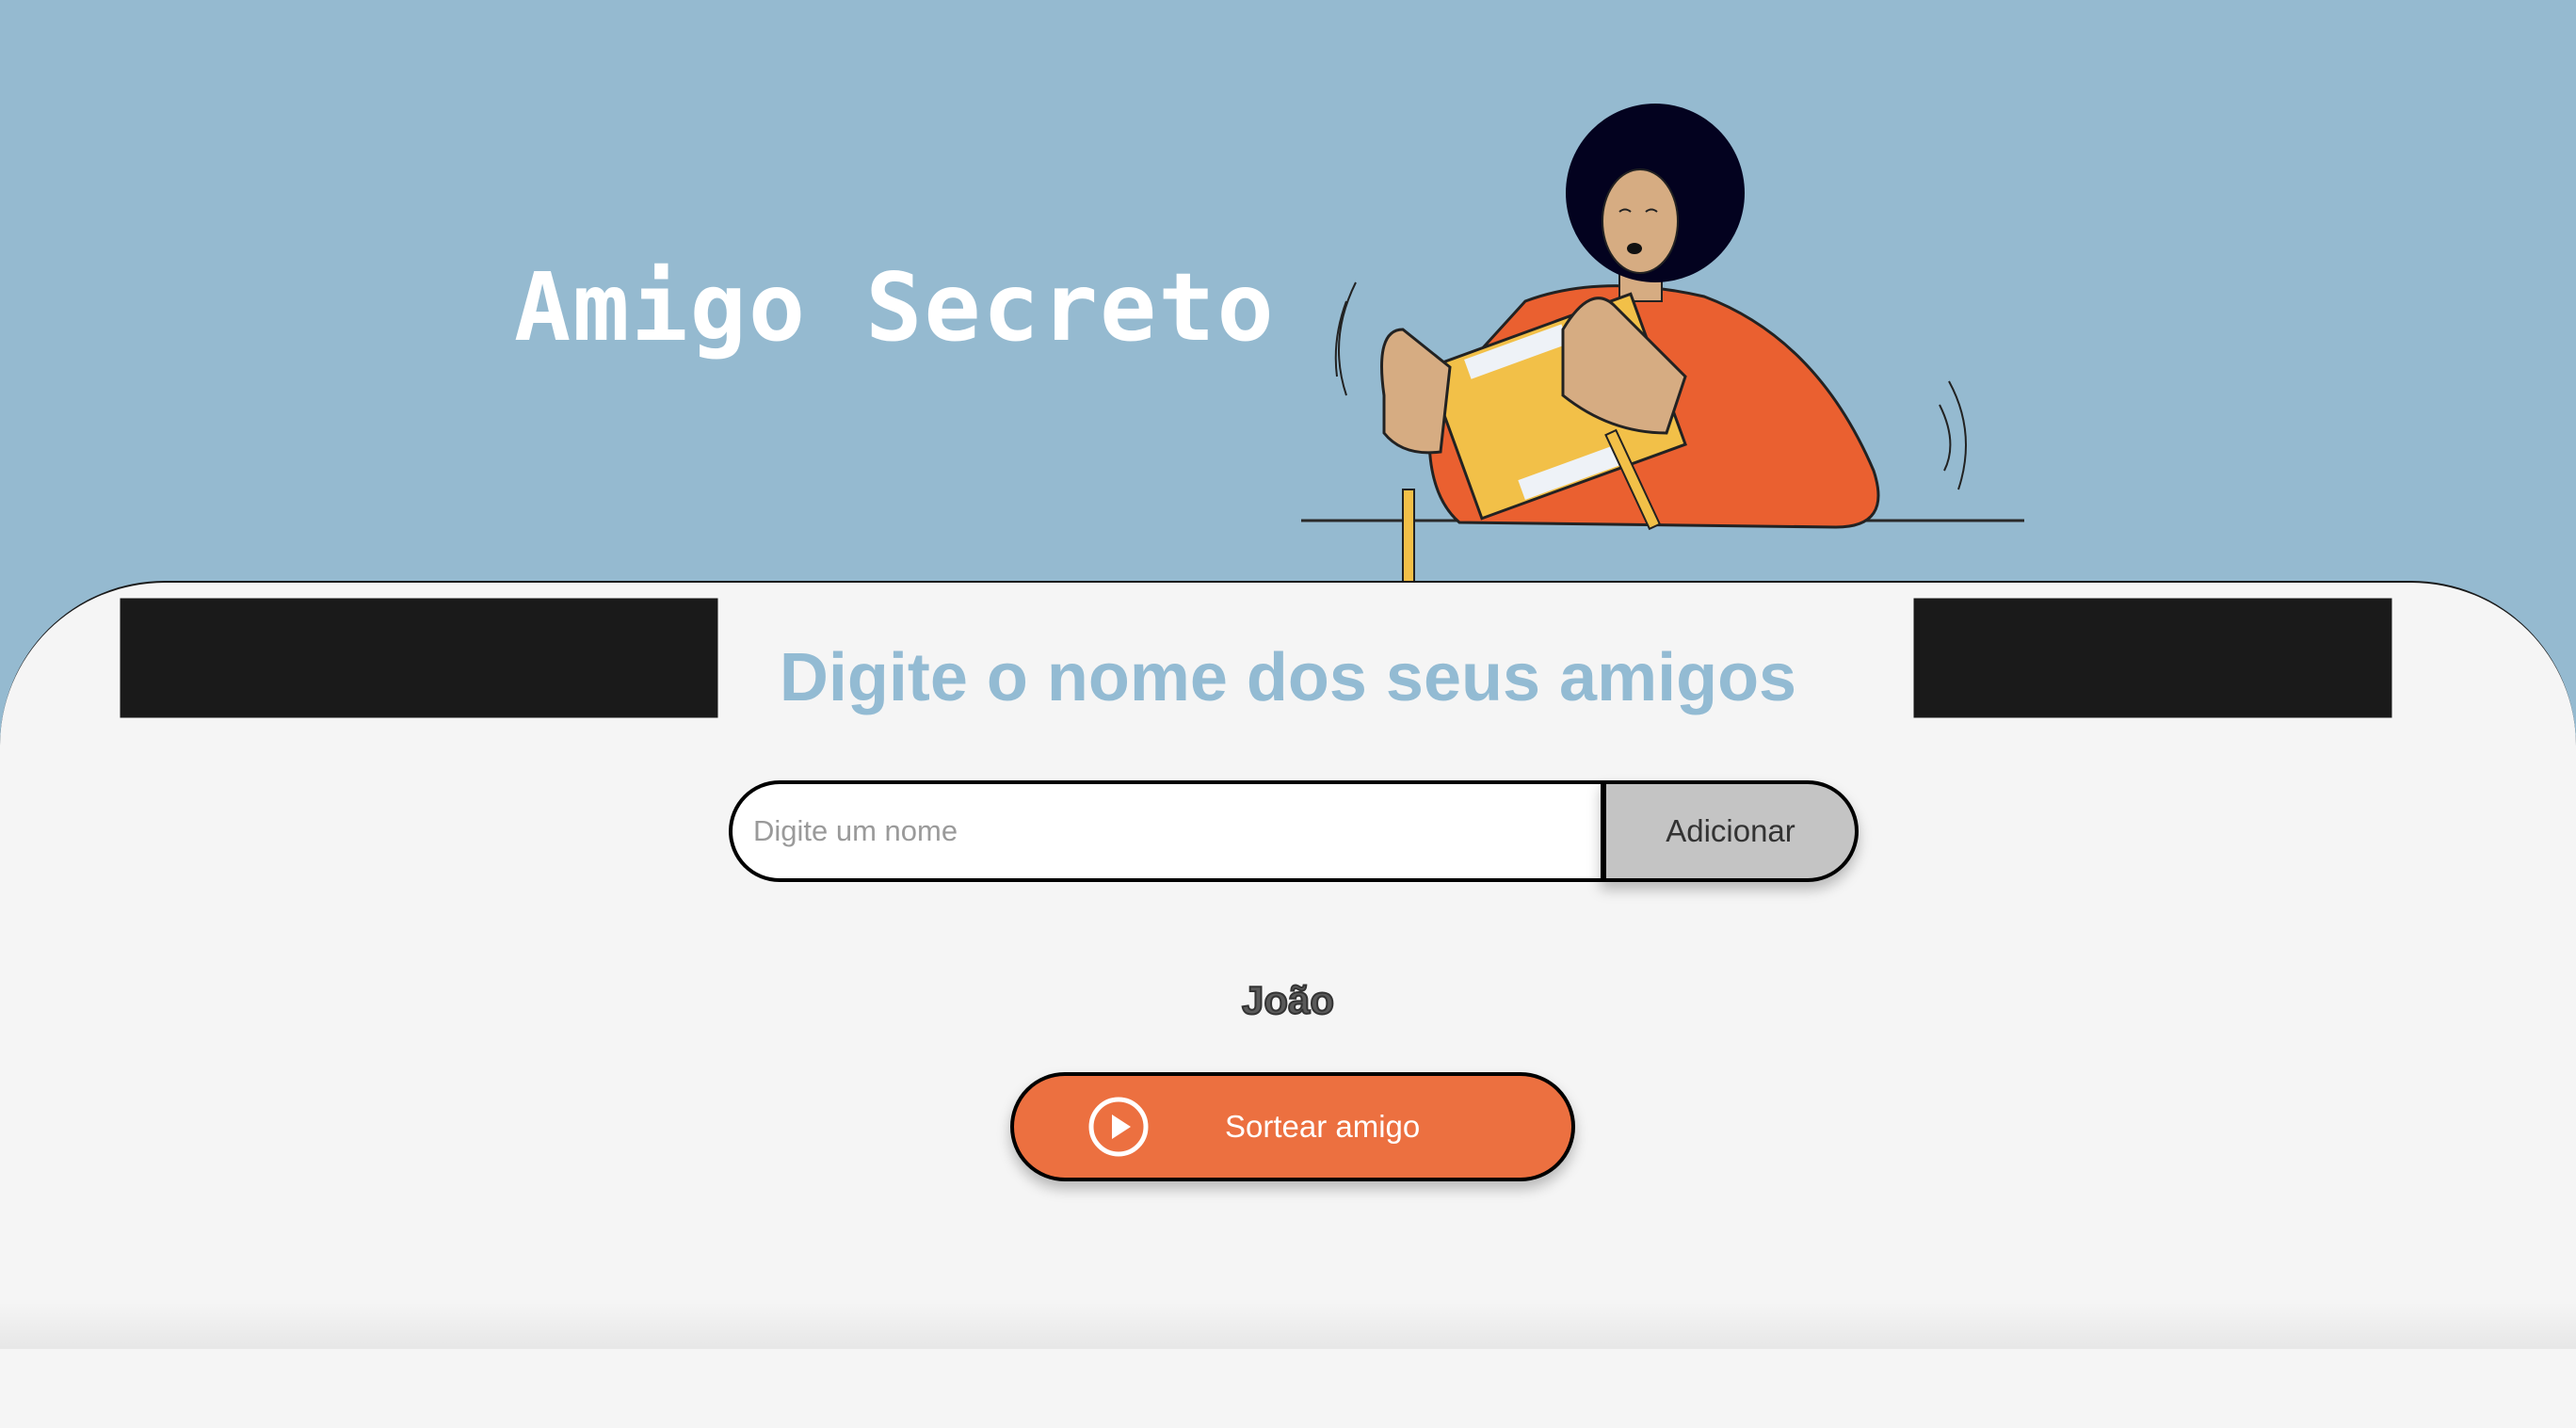  I want to click on list-item: João, so click(1288, 1000).